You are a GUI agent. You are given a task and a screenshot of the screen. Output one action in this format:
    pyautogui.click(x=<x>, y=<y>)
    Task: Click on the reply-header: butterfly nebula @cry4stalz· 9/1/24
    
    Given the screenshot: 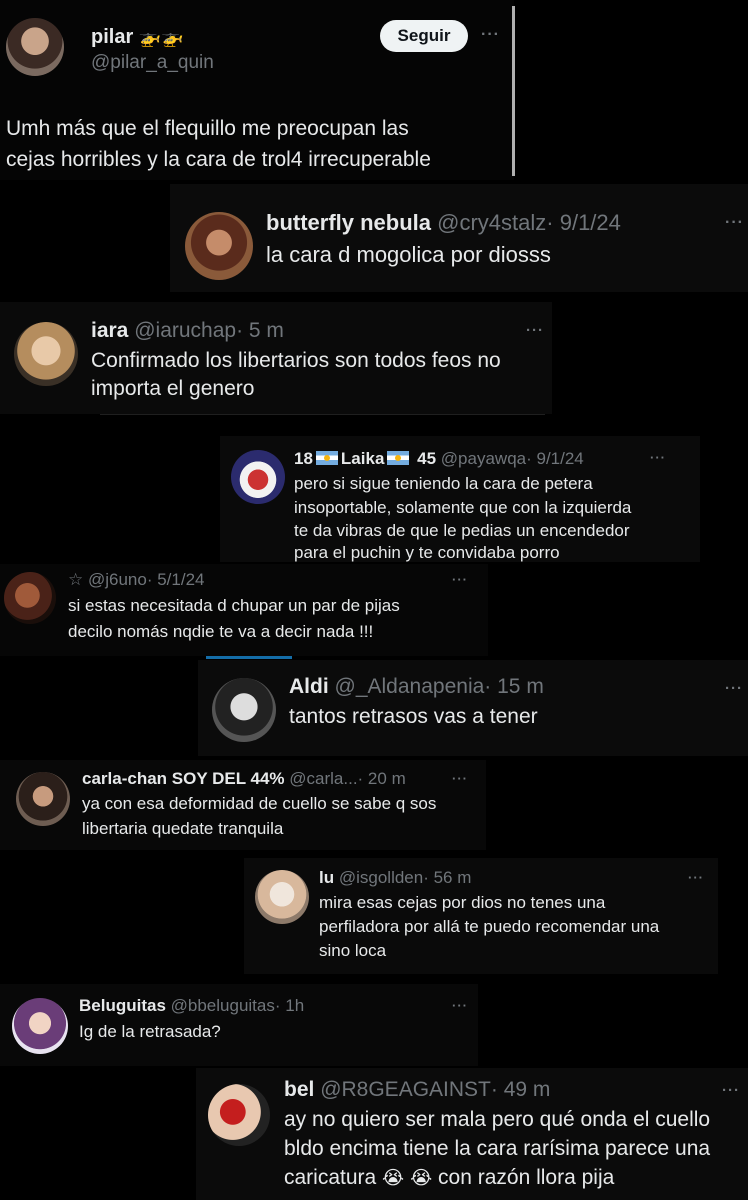 What is the action you would take?
    pyautogui.click(x=443, y=223)
    